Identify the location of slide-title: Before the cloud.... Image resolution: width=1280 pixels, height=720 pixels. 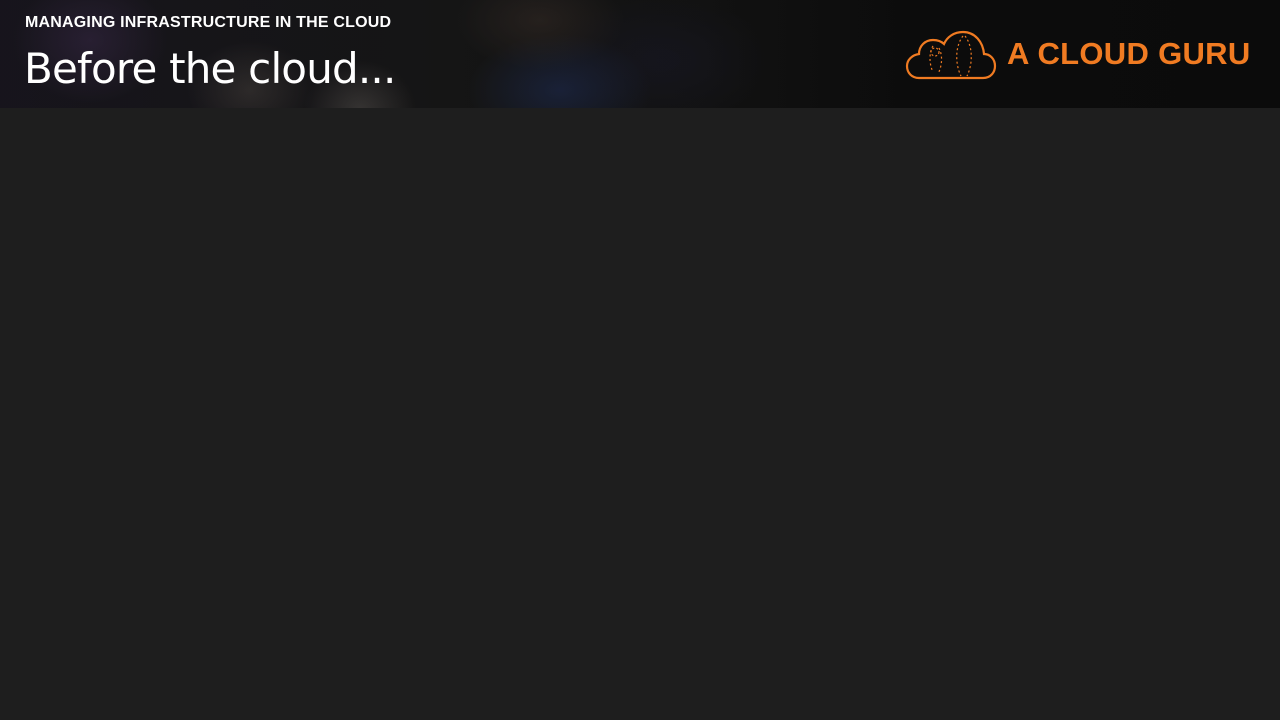
(210, 68).